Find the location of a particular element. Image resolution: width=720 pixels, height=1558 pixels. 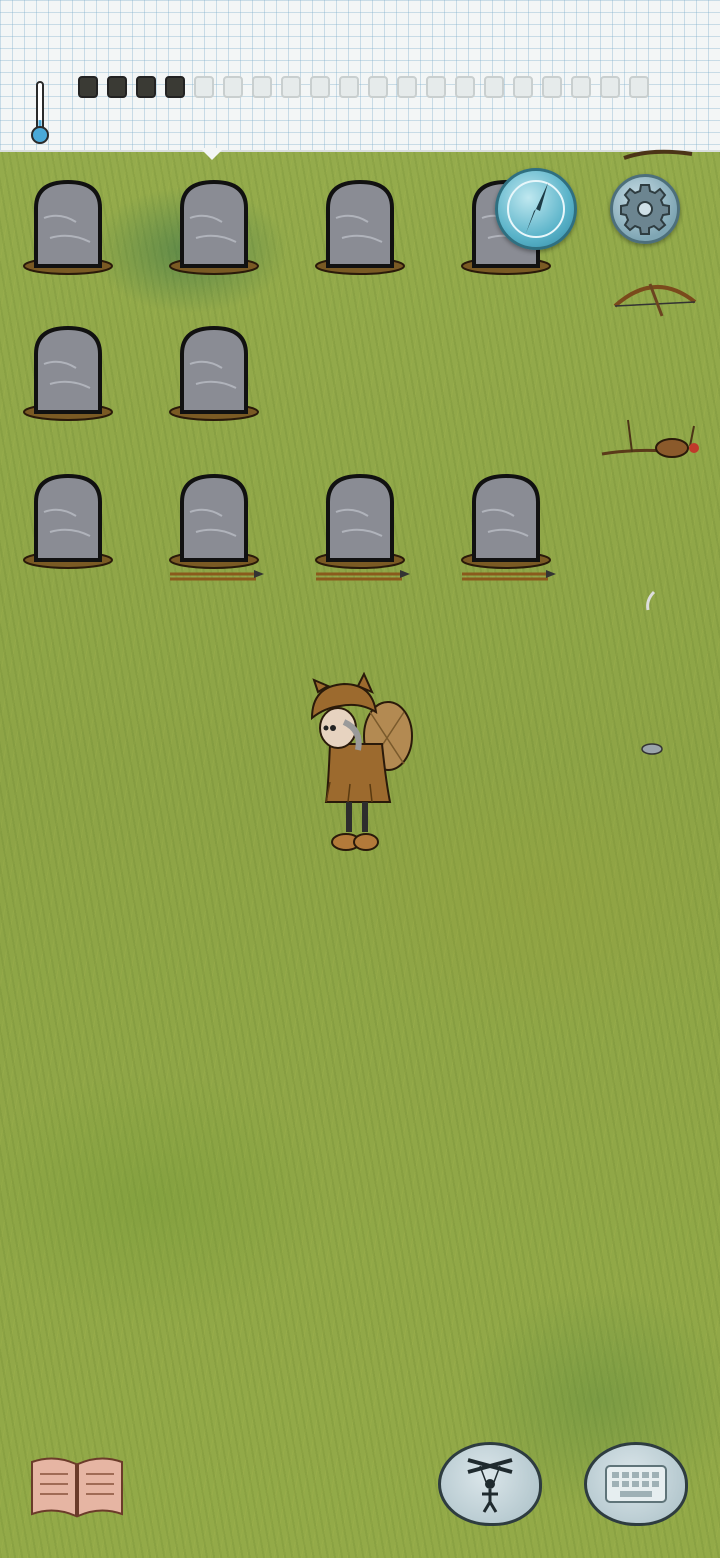

branch-pile is located at coordinates (658, 155).